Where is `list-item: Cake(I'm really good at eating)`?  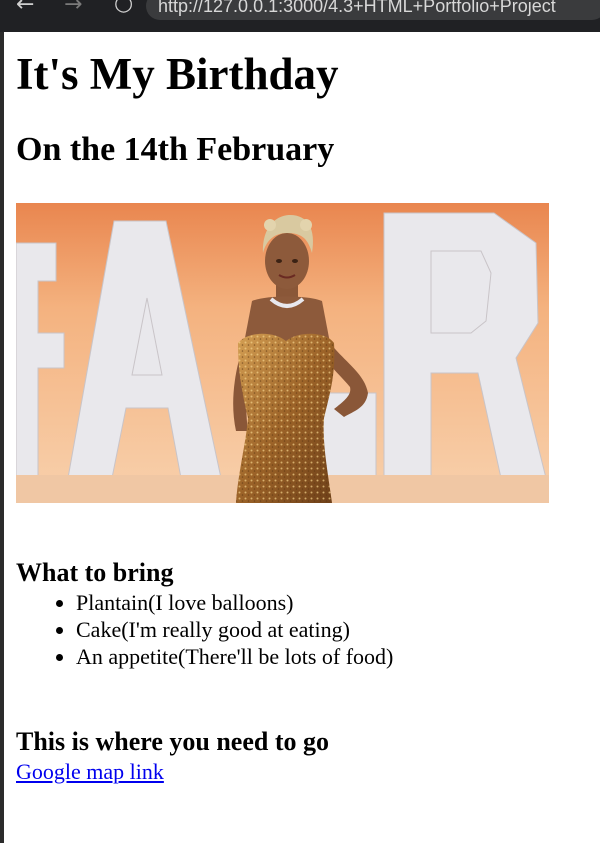 list-item: Cake(I'm really good at eating) is located at coordinates (234, 629).